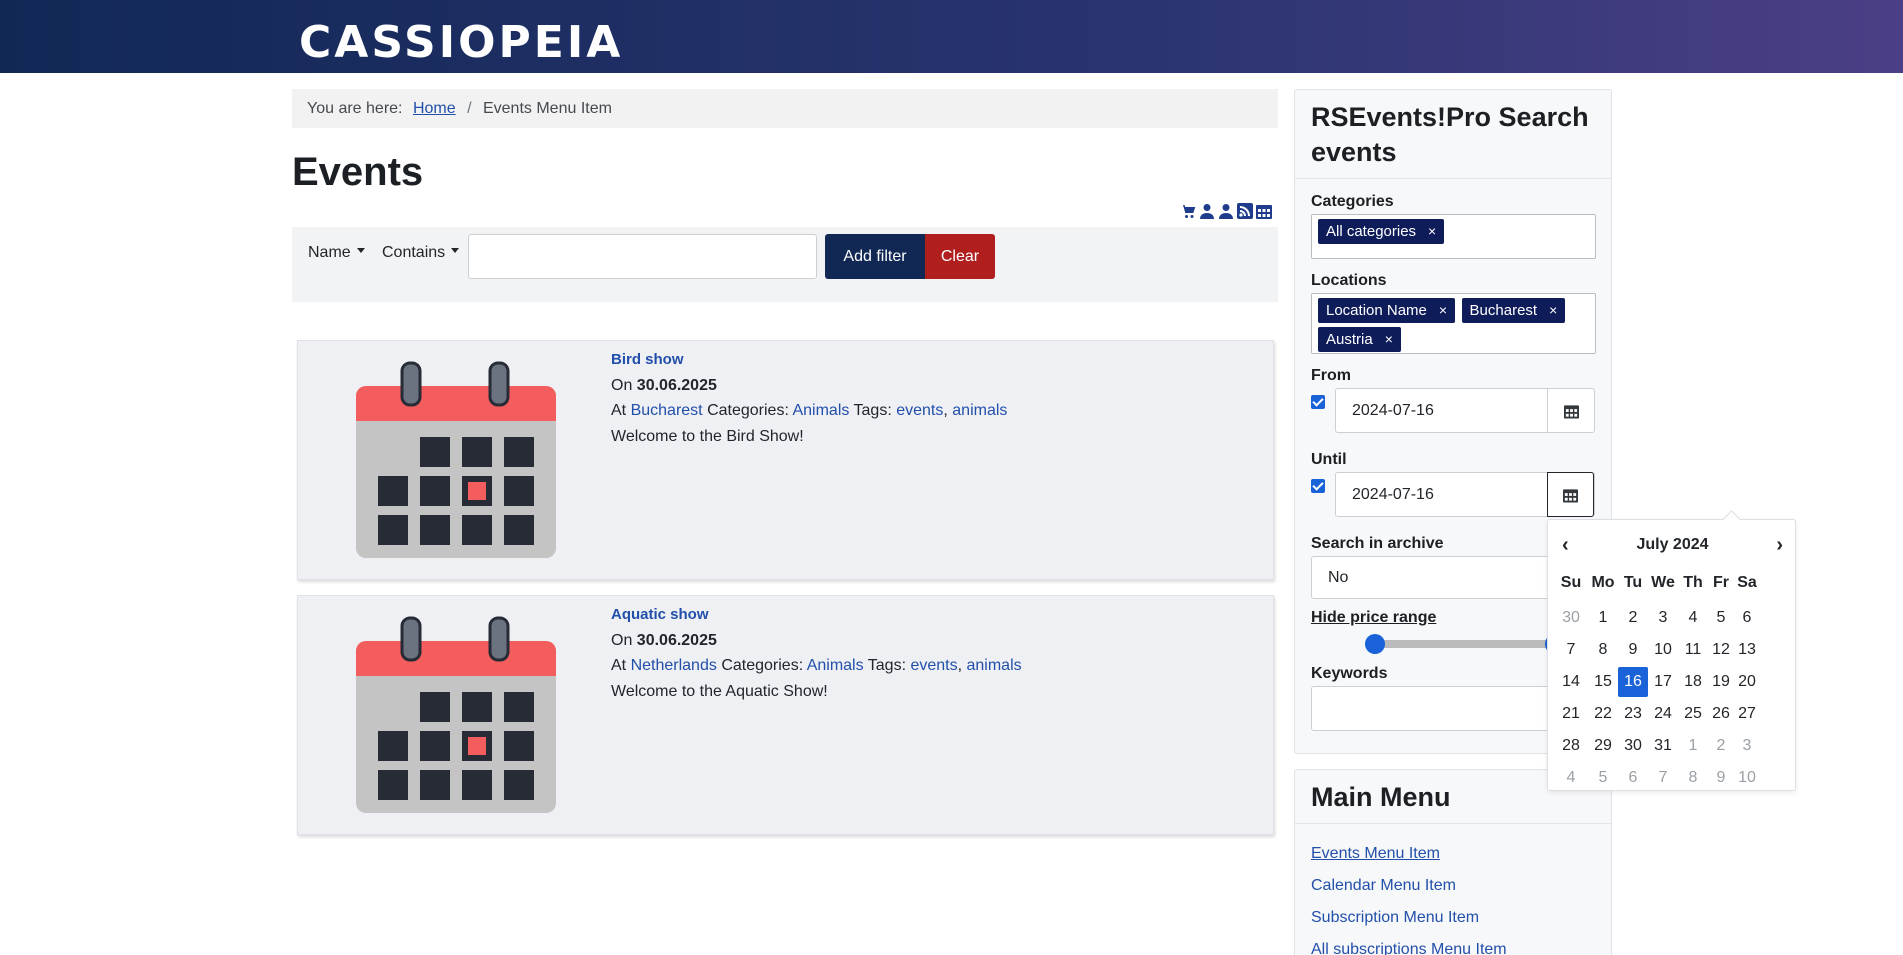 Image resolution: width=1903 pixels, height=955 pixels. Describe the element at coordinates (1318, 486) in the screenshot. I see `until-checkbox` at that location.